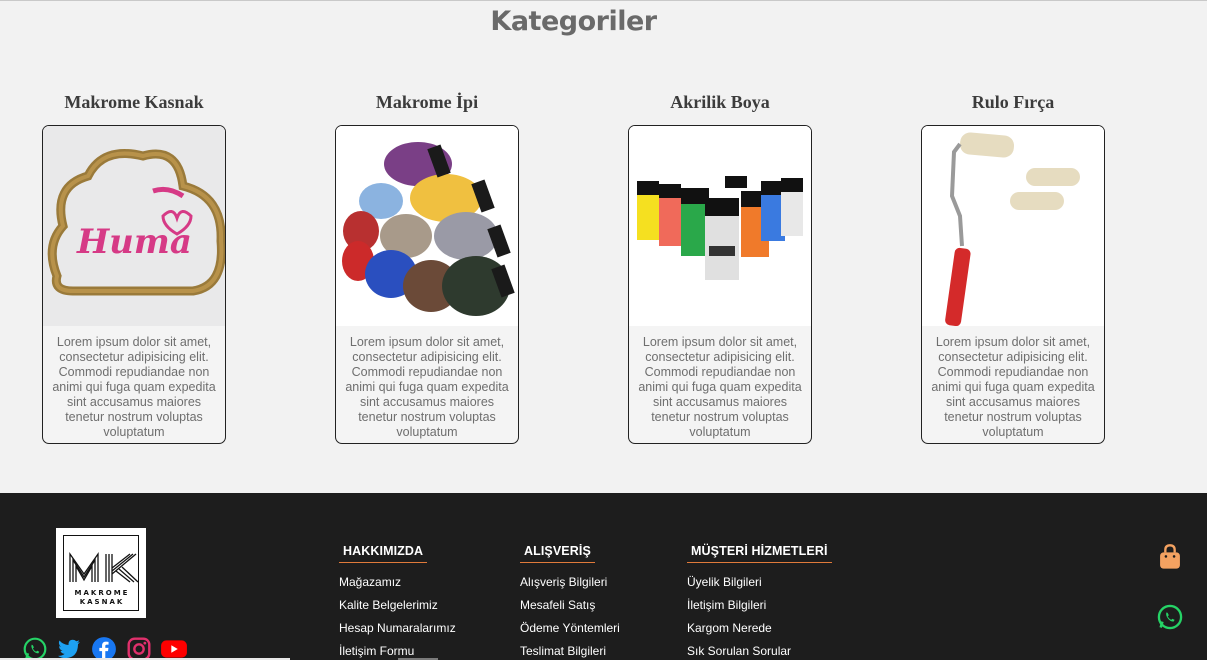  I want to click on mk-monogram-icon, so click(104, 567).